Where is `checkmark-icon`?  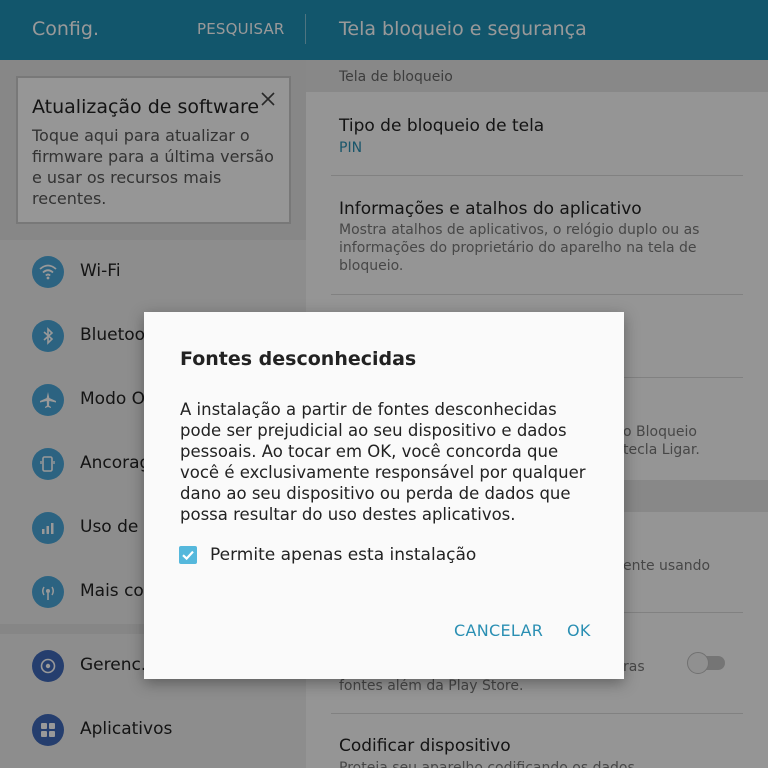
checkmark-icon is located at coordinates (188, 555).